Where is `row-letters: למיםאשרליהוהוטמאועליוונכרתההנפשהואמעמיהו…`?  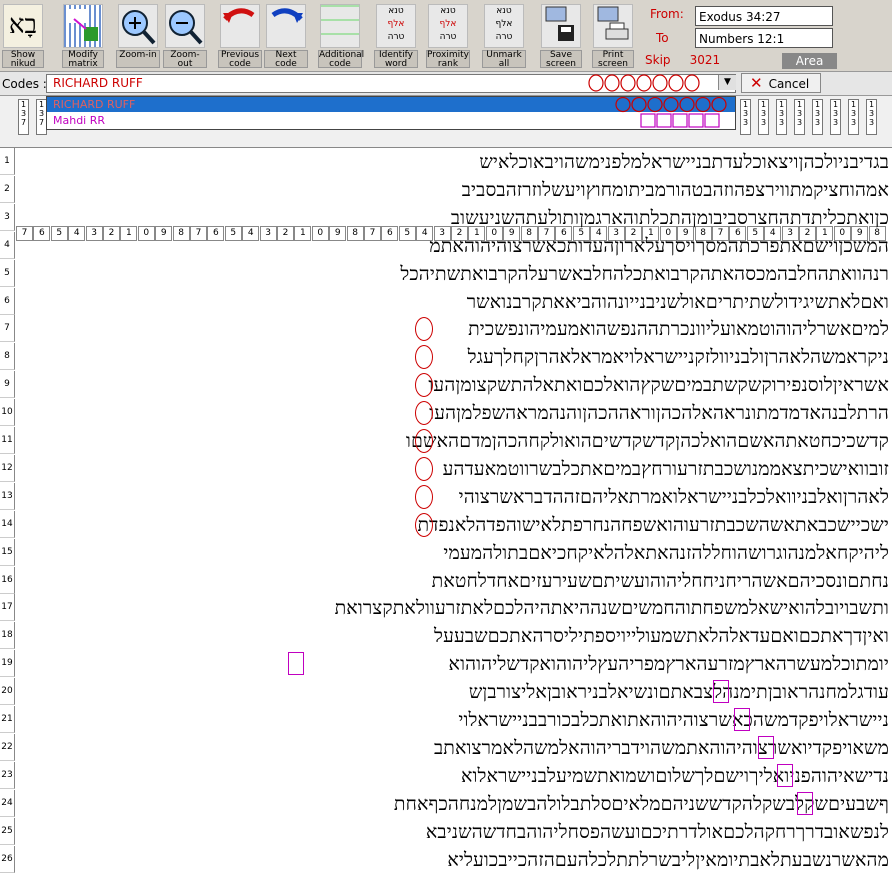 row-letters: למיםאשרליהוהוטמאועליוונכרתההנפשהואמעמיהו… is located at coordinates (453, 329).